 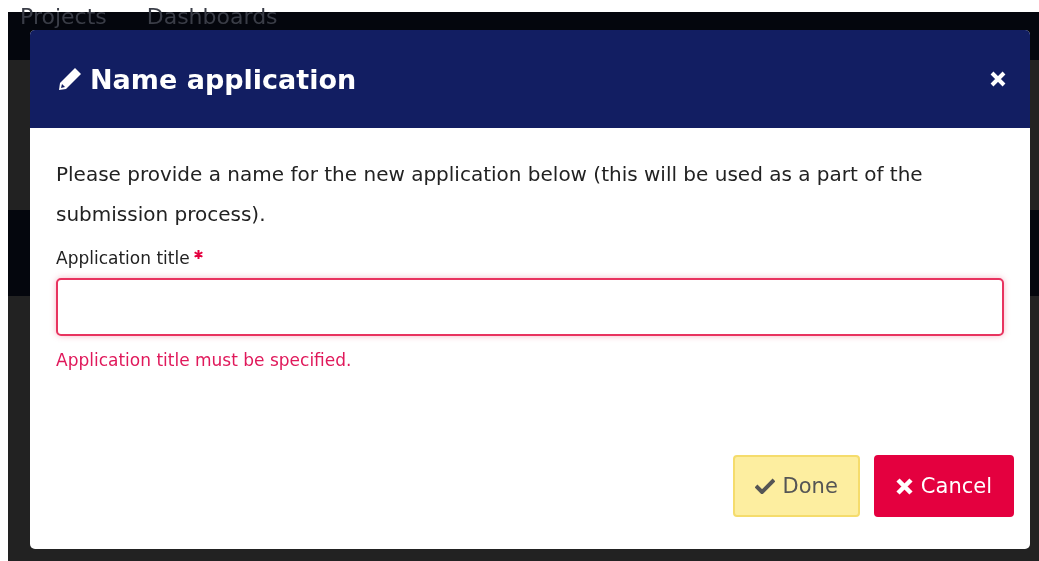 What do you see at coordinates (943, 486) in the screenshot?
I see `cancel-button: Cancel` at bounding box center [943, 486].